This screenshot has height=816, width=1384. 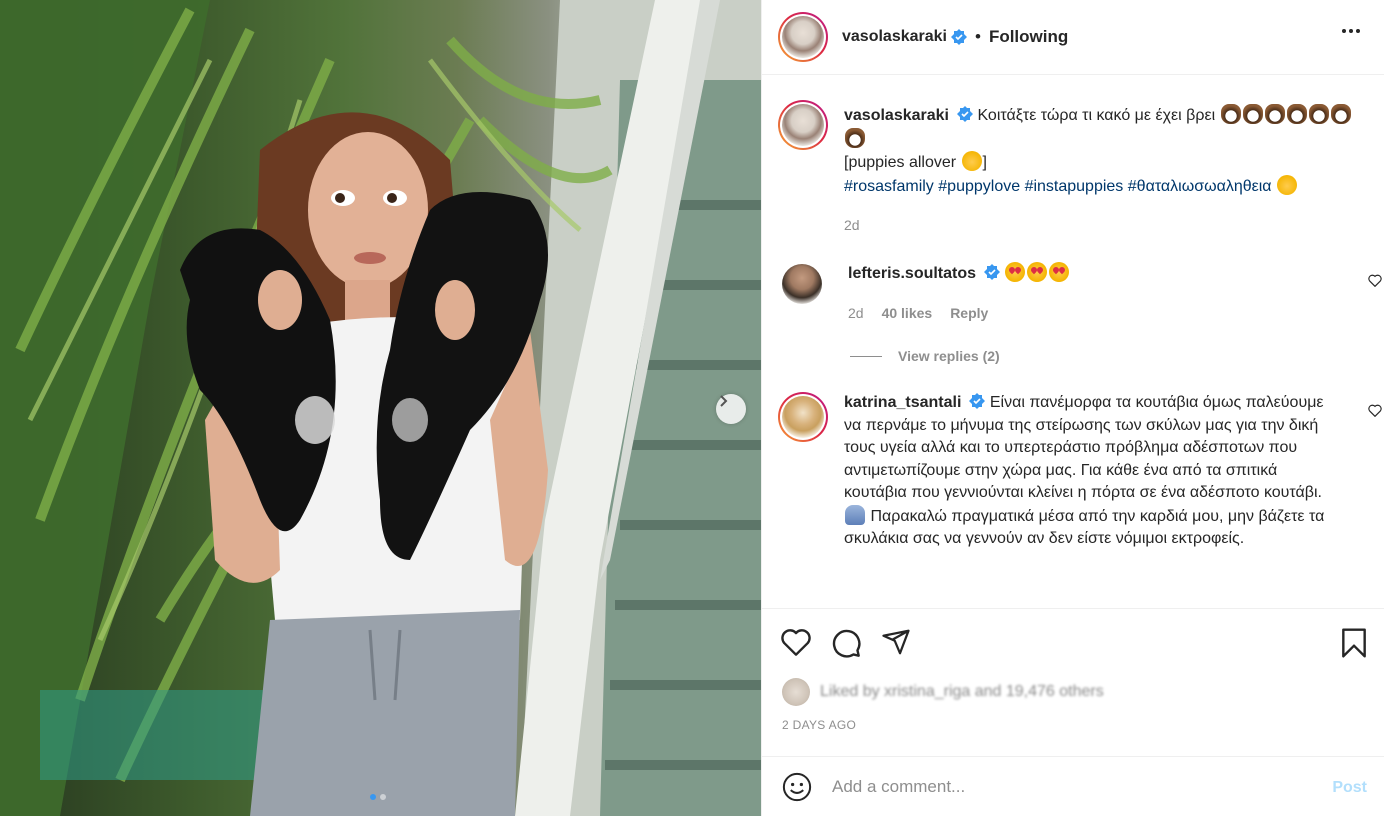 What do you see at coordinates (962, 692) in the screenshot?
I see `likes-text: Liked by xristina_riga and 19,476 others` at bounding box center [962, 692].